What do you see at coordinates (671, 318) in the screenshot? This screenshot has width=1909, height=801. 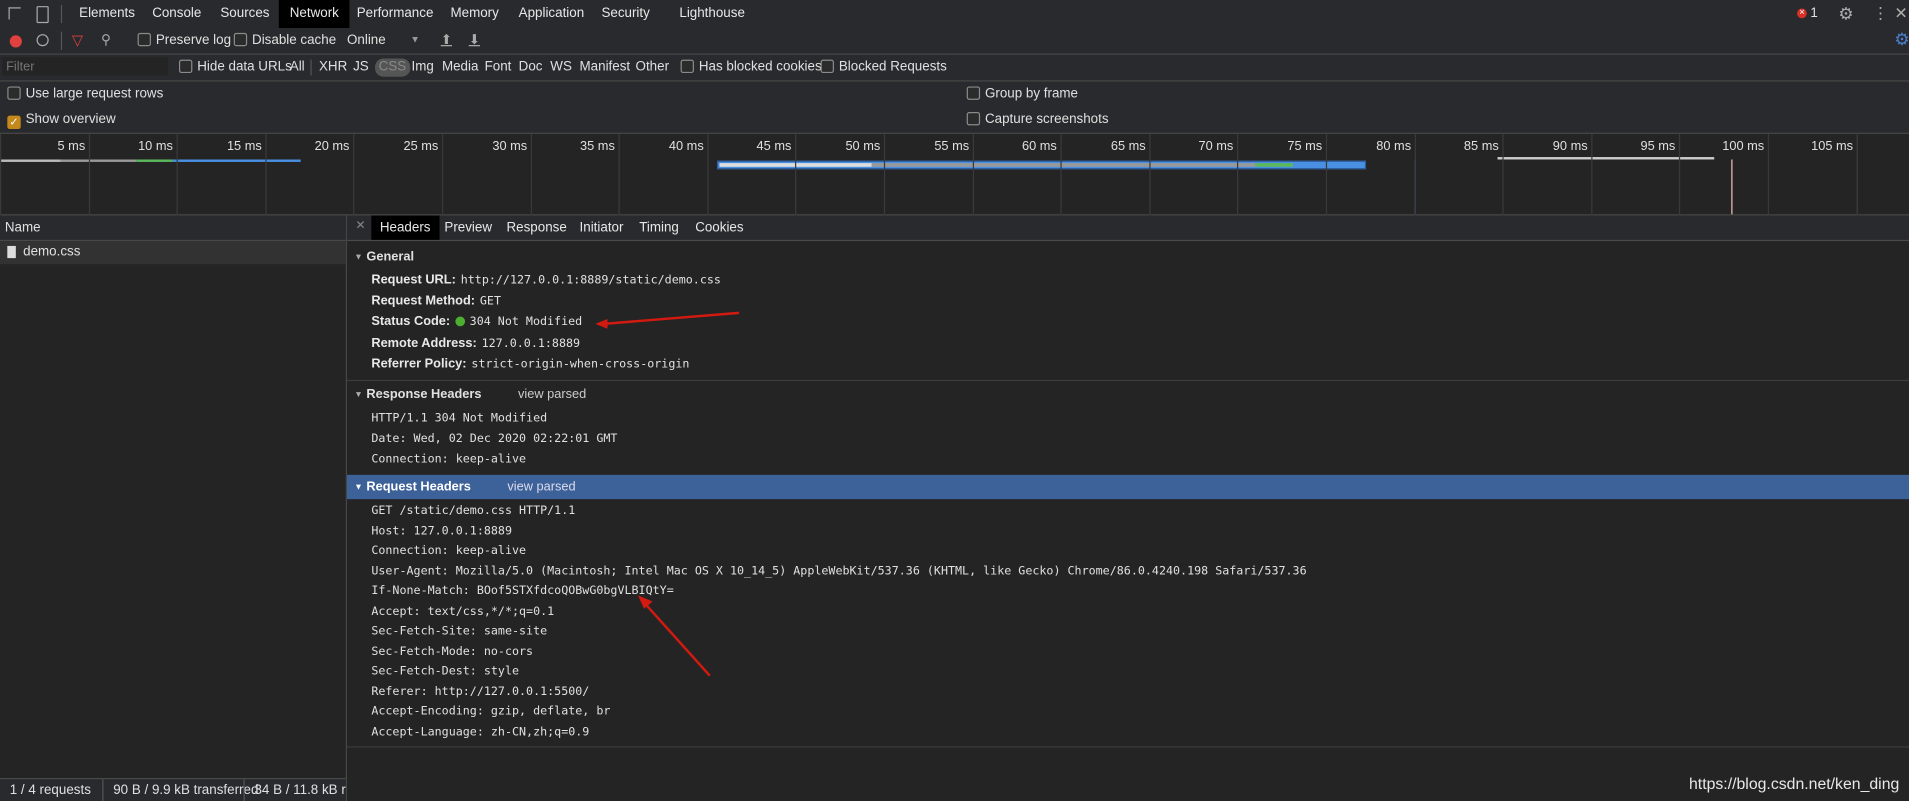 I see `arrow-to-status-code` at bounding box center [671, 318].